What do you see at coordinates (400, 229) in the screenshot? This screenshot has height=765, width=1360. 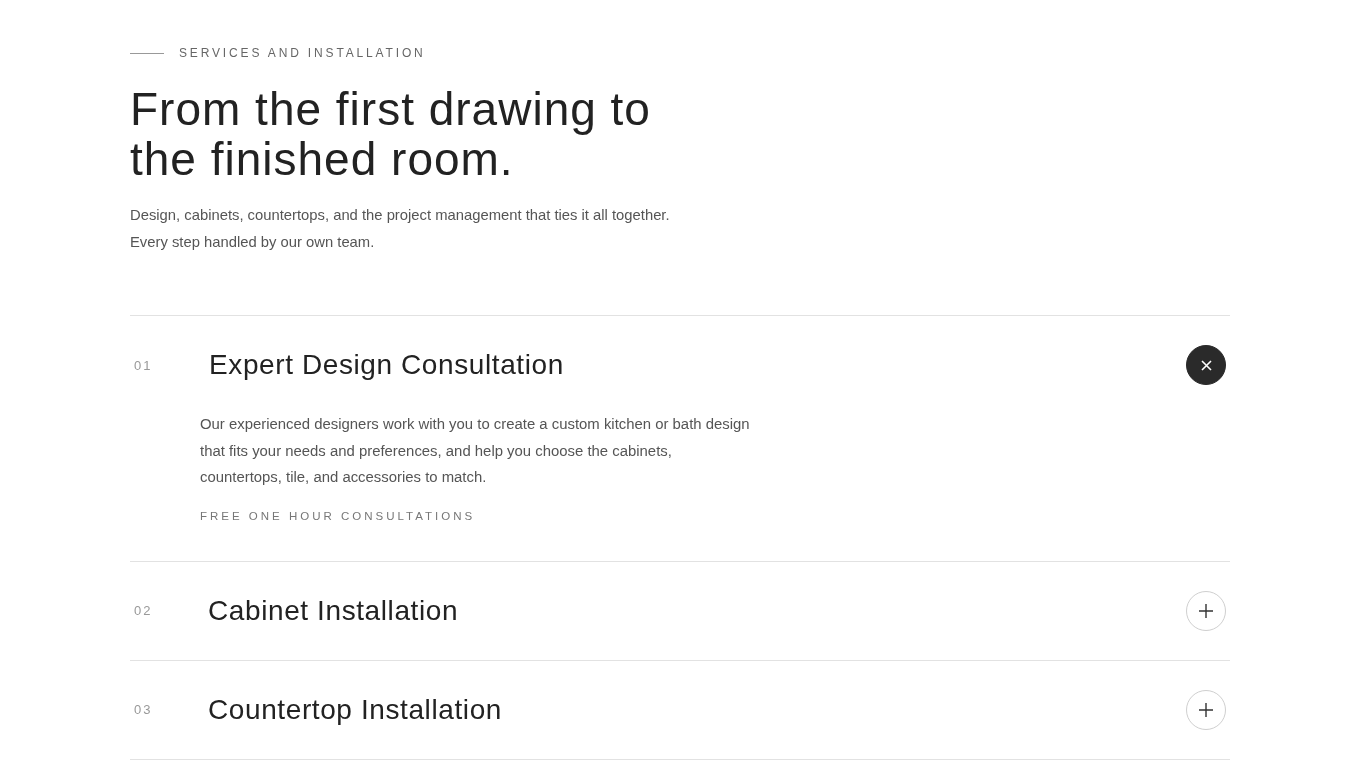 I see `intro-text: Design, cabinets, countertops, and the project management that ties it all together. Every step handled by our own team.` at bounding box center [400, 229].